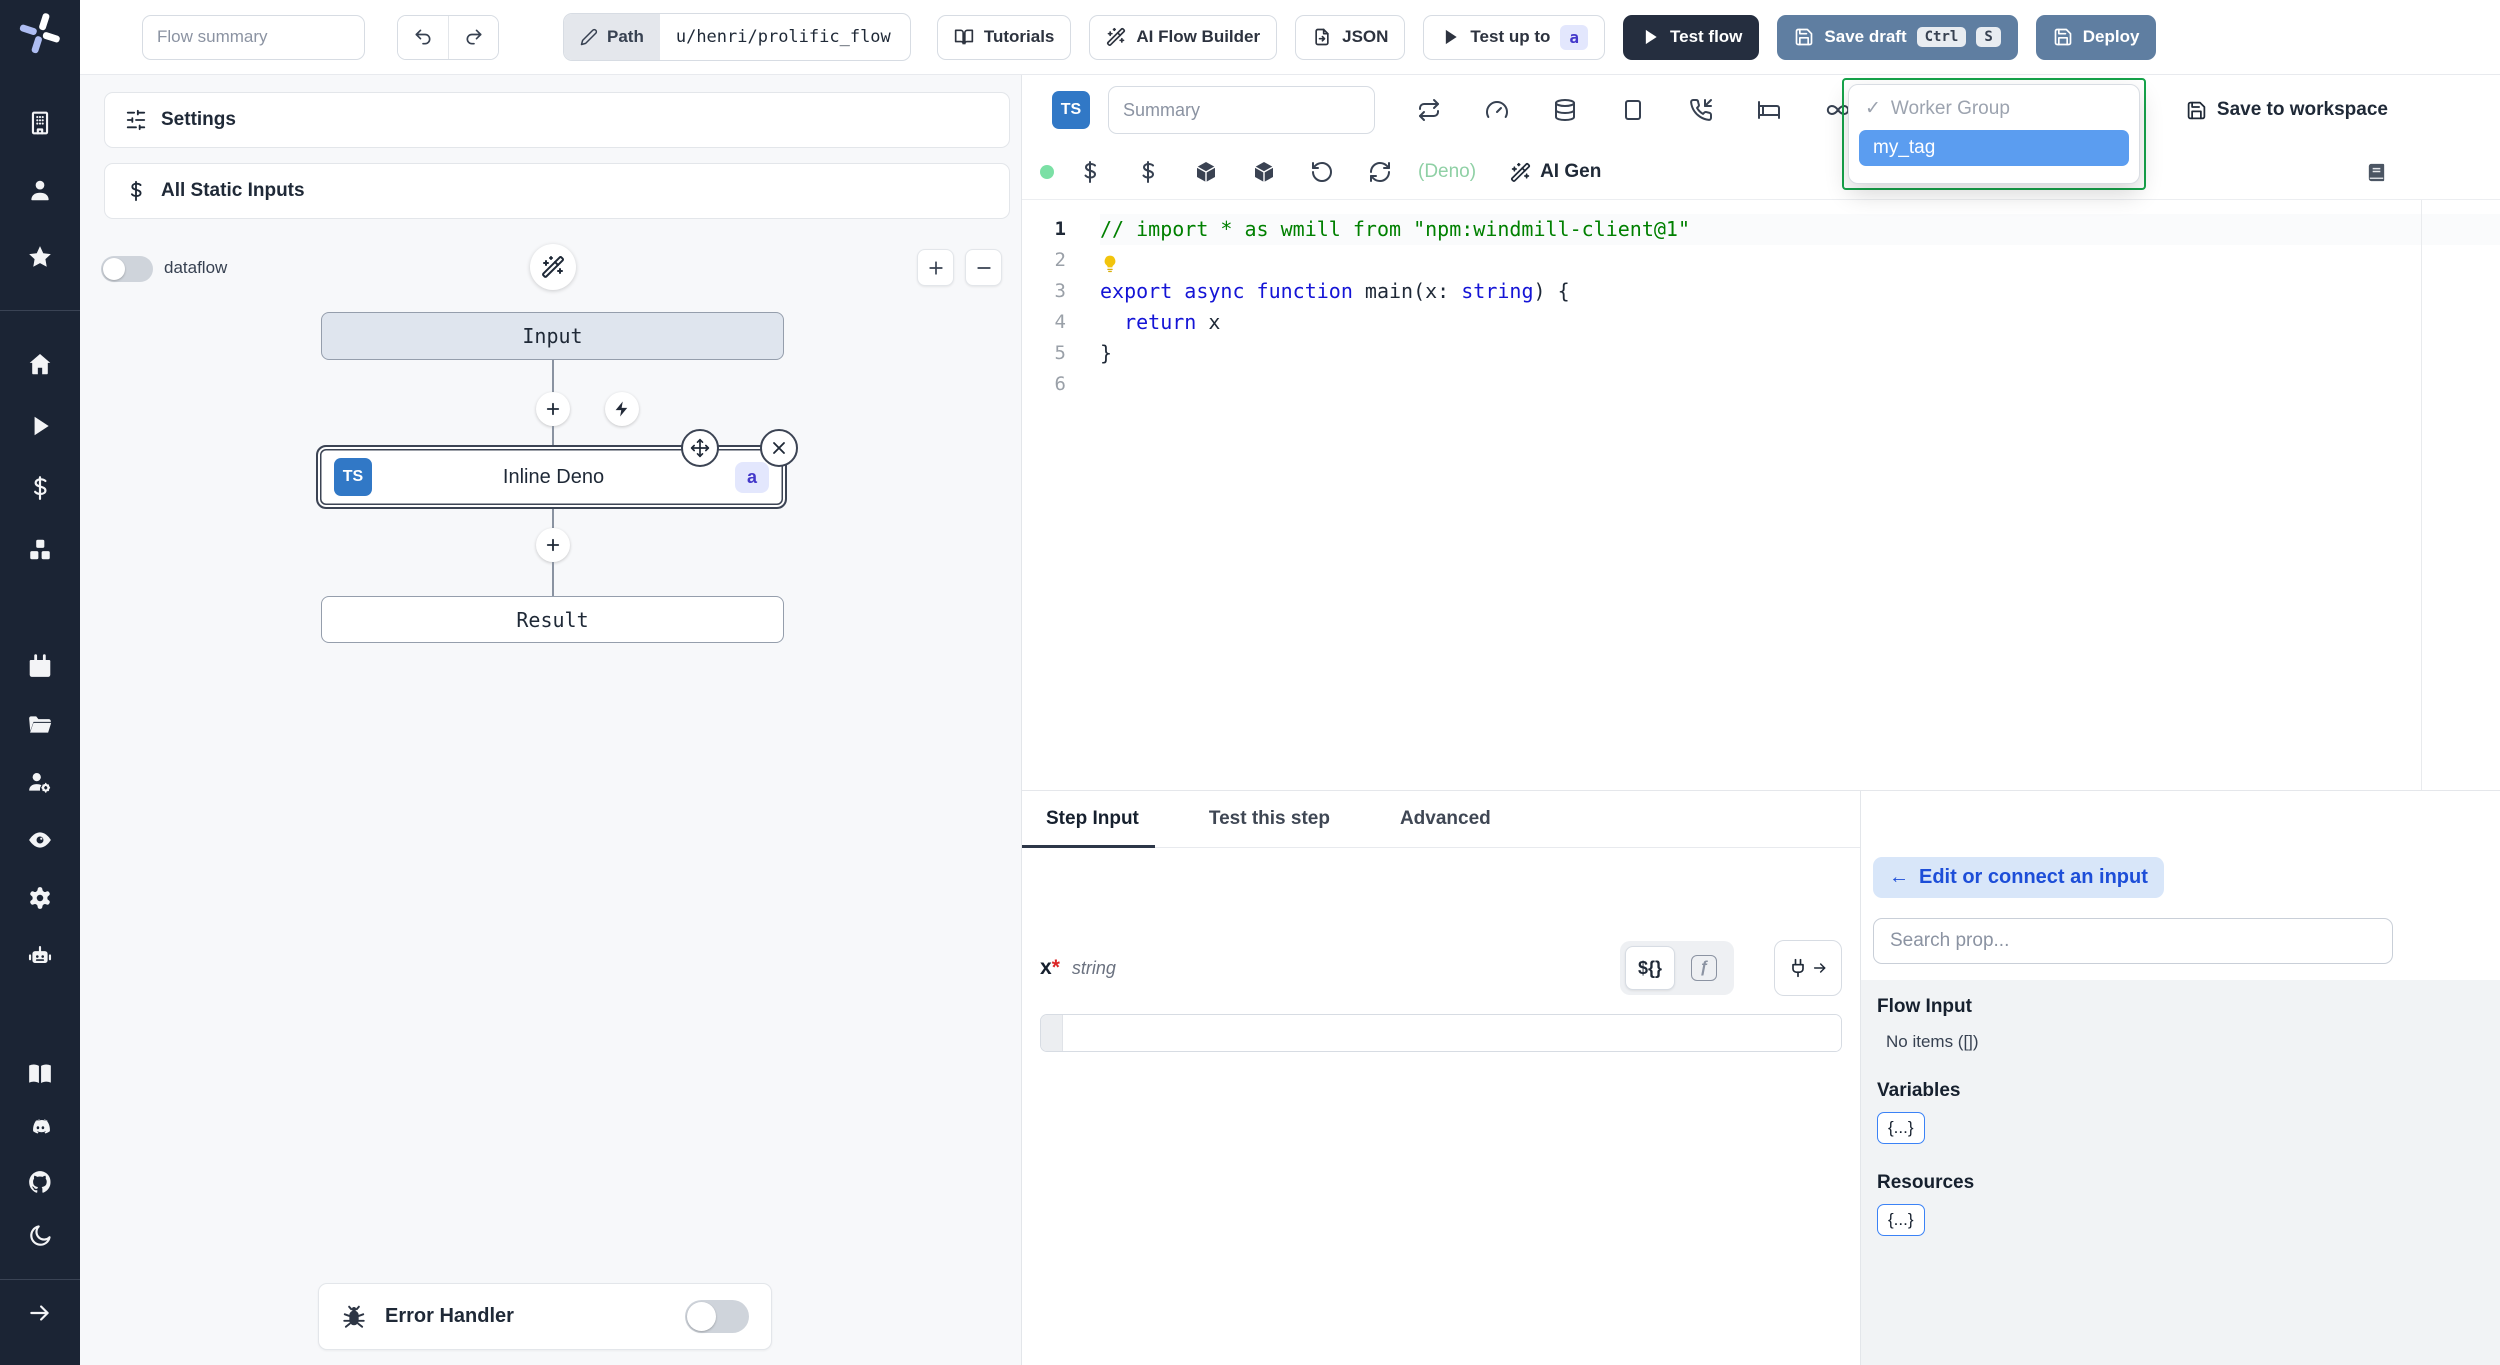 The height and width of the screenshot is (1365, 2500). What do you see at coordinates (40, 364) in the screenshot?
I see `home-icon` at bounding box center [40, 364].